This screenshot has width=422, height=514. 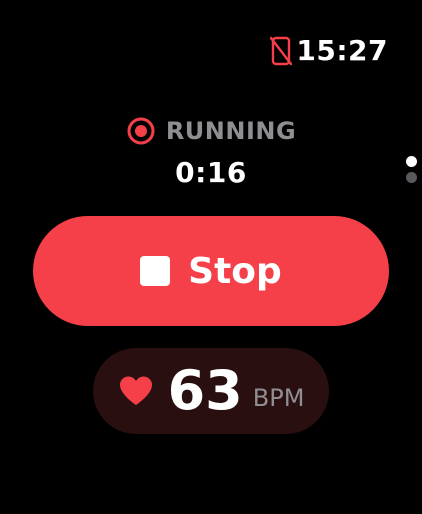 I want to click on heart-rate-display: 63 BPM, so click(x=211, y=391).